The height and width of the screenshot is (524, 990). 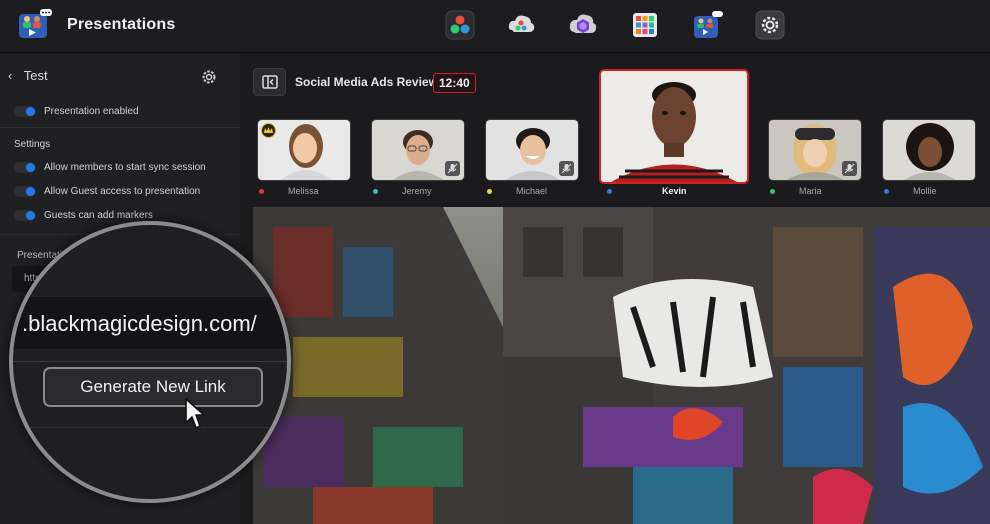 I want to click on collapse-sidebar-button, so click(x=269, y=82).